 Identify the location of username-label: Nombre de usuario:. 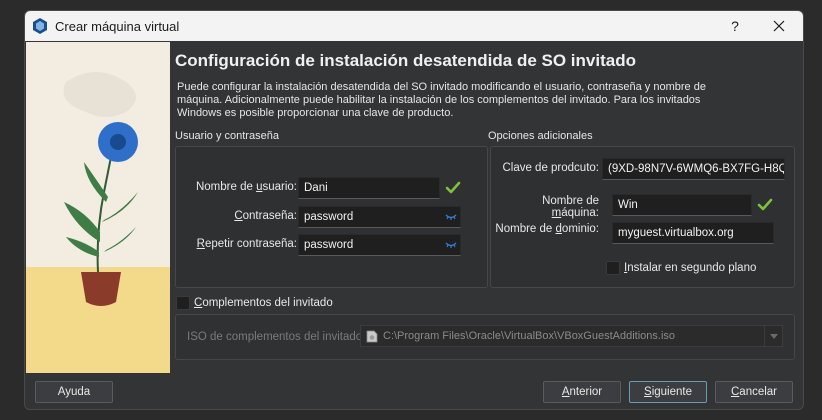
(246, 187).